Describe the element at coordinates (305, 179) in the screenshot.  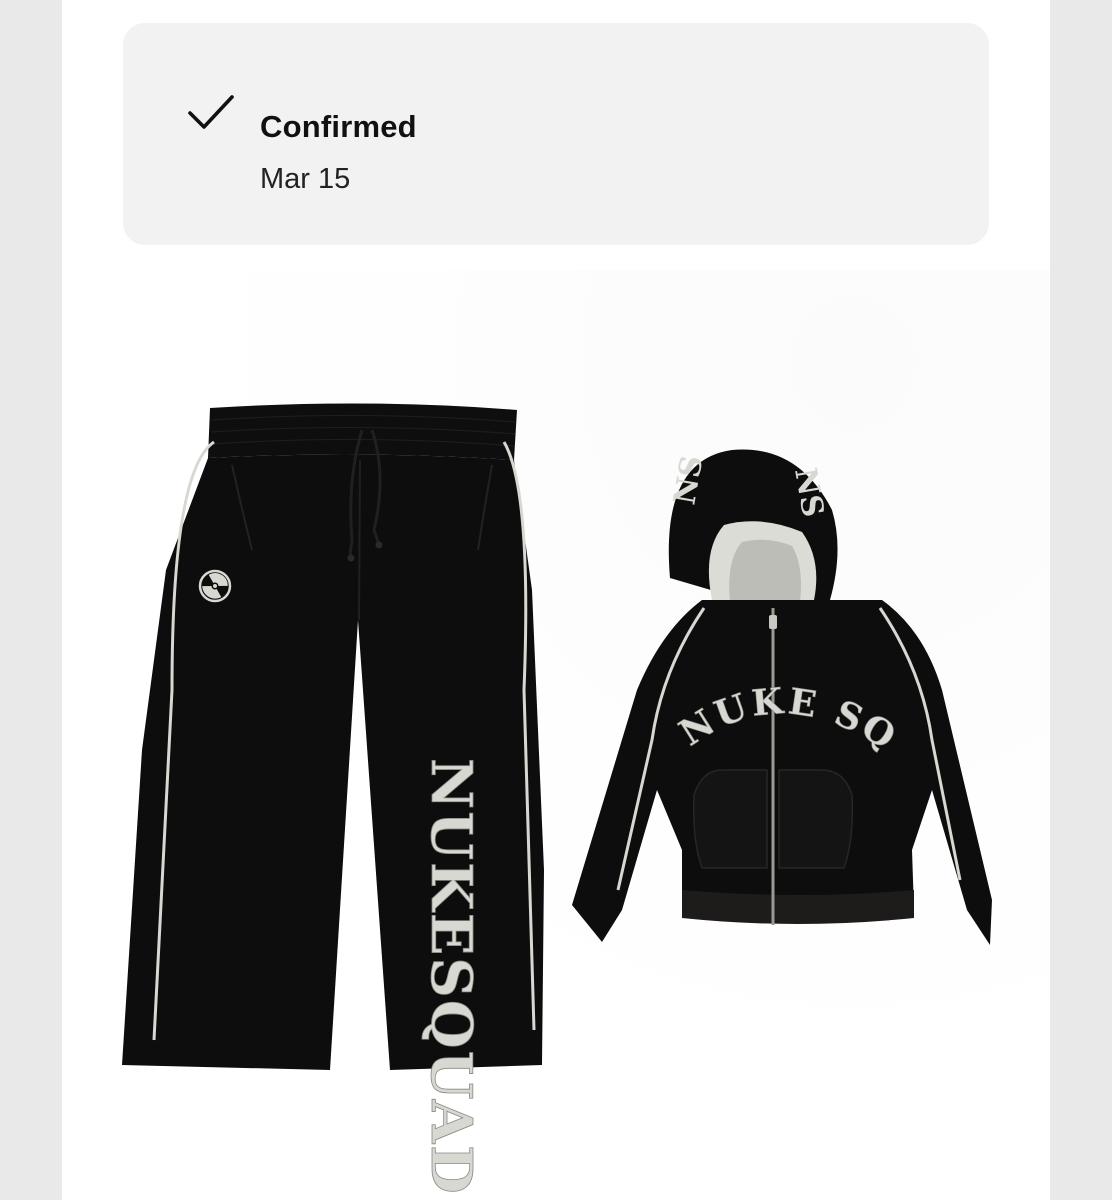
I see `status-date: Mar 15` at that location.